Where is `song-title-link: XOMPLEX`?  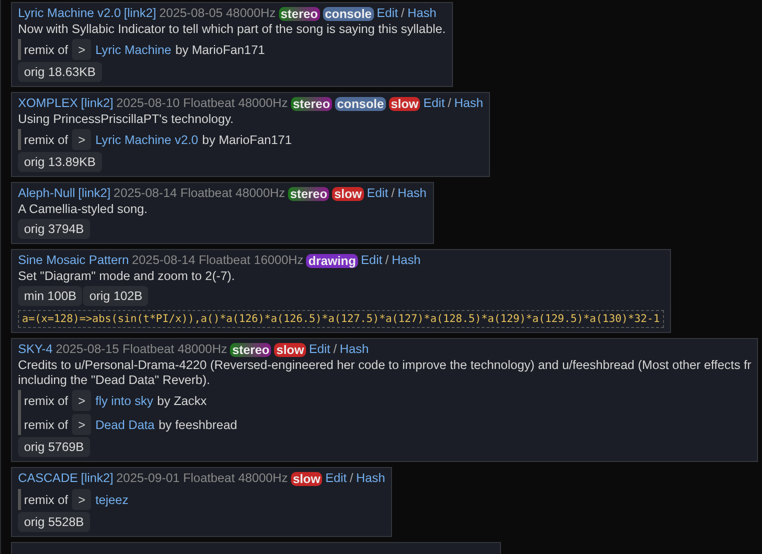
song-title-link: XOMPLEX is located at coordinates (48, 103).